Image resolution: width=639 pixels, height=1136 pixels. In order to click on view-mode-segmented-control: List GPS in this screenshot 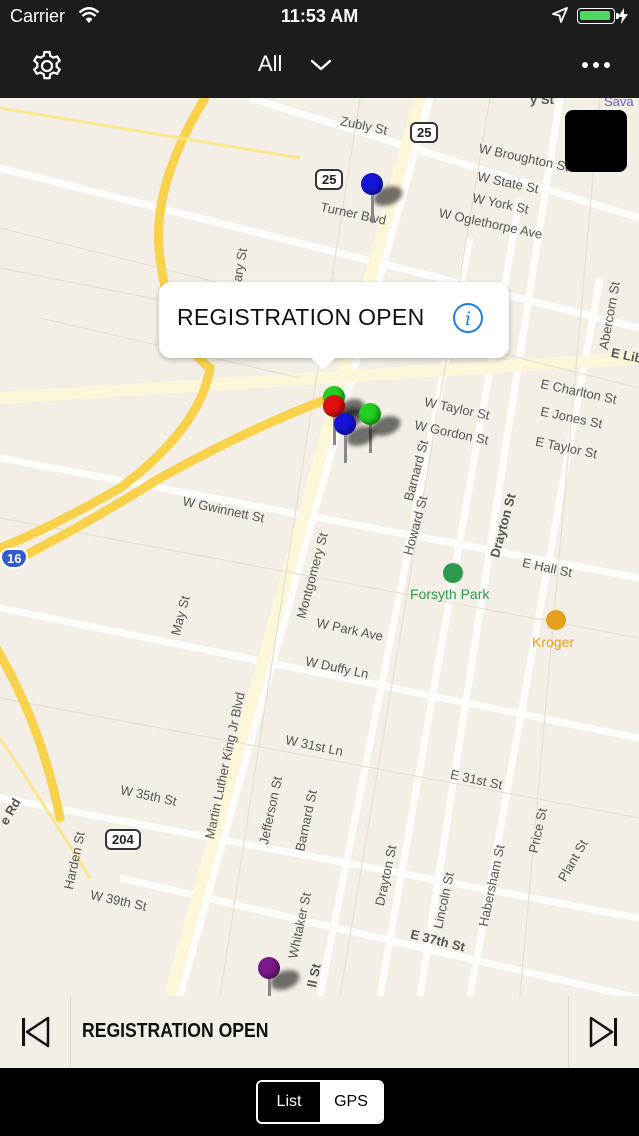, I will do `click(320, 1102)`.